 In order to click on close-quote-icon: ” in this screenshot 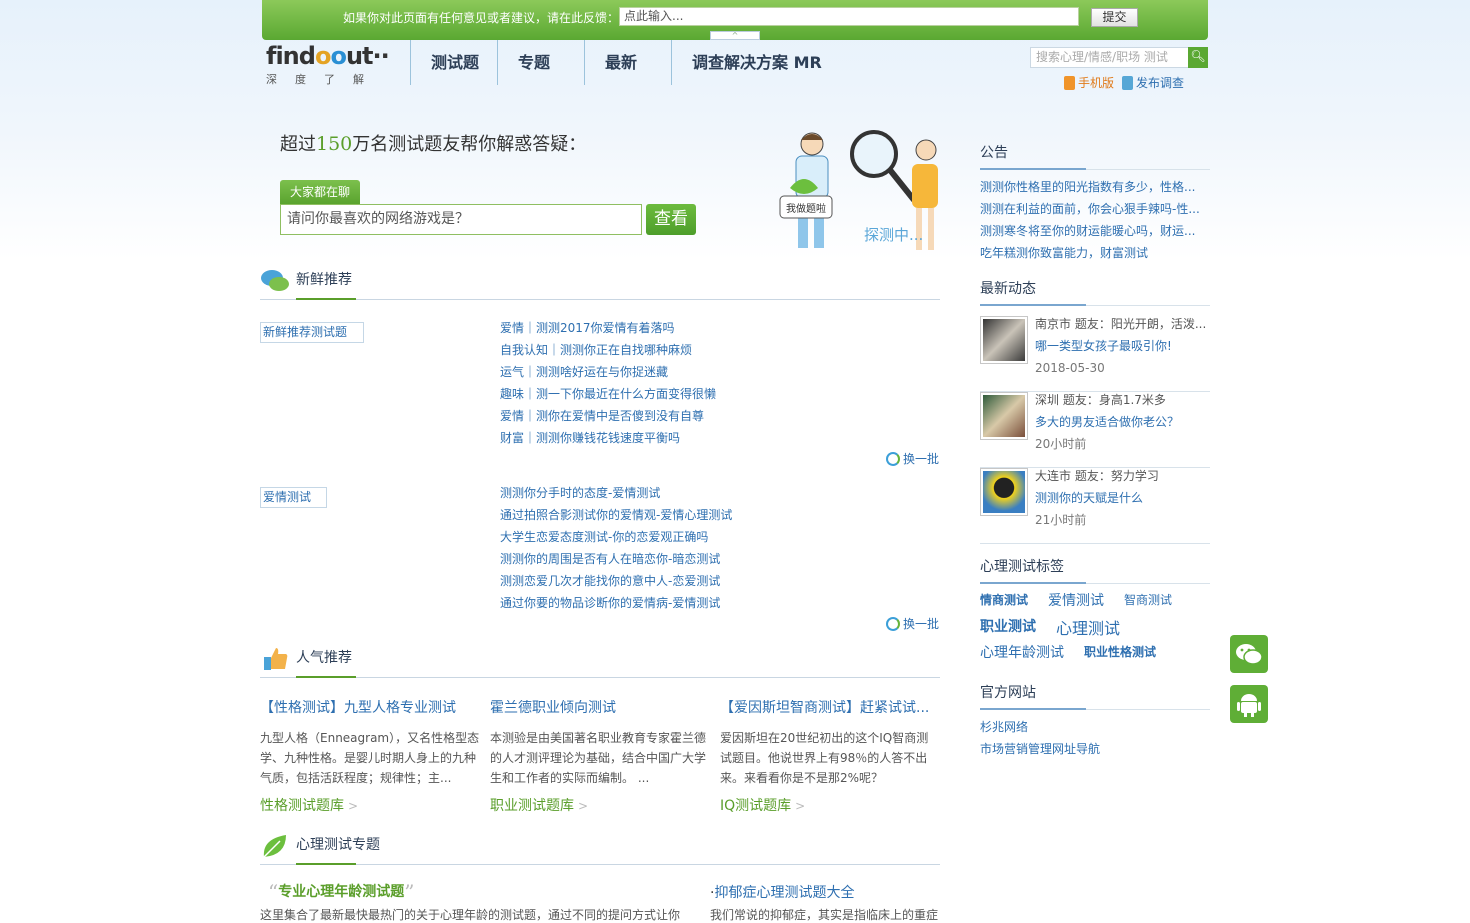, I will do `click(409, 892)`.